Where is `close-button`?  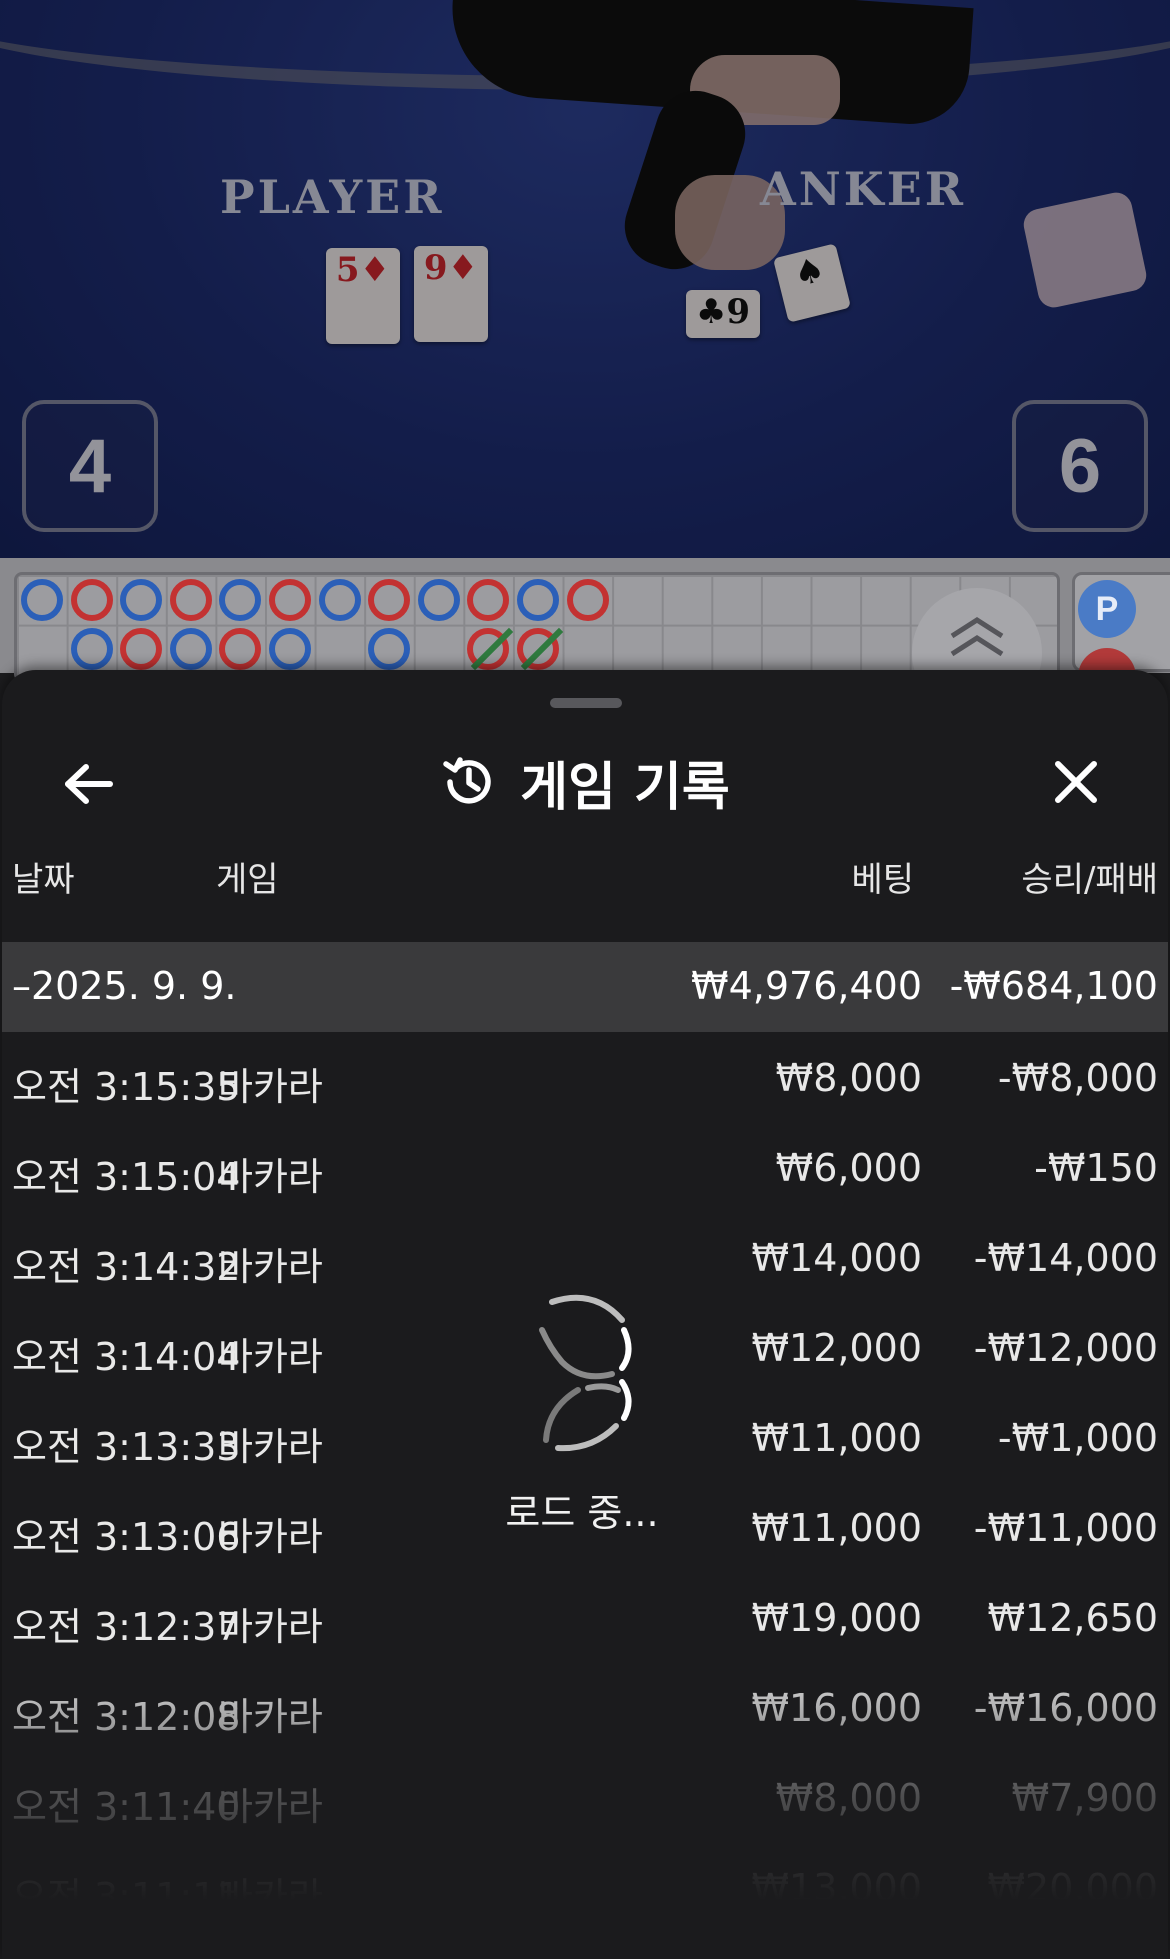 close-button is located at coordinates (1076, 782).